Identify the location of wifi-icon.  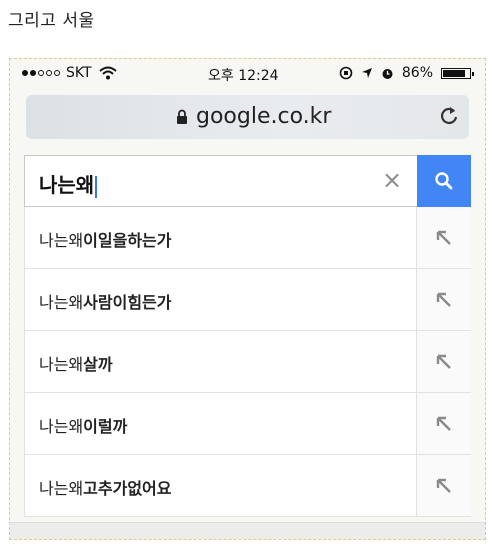
(107, 73).